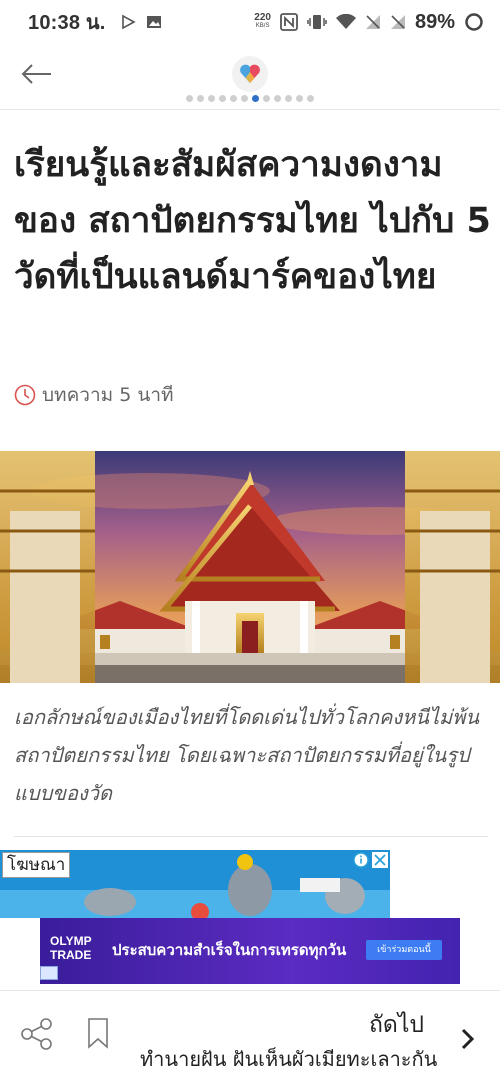 This screenshot has width=500, height=1080. What do you see at coordinates (128, 22) in the screenshot?
I see `play-outline-icon` at bounding box center [128, 22].